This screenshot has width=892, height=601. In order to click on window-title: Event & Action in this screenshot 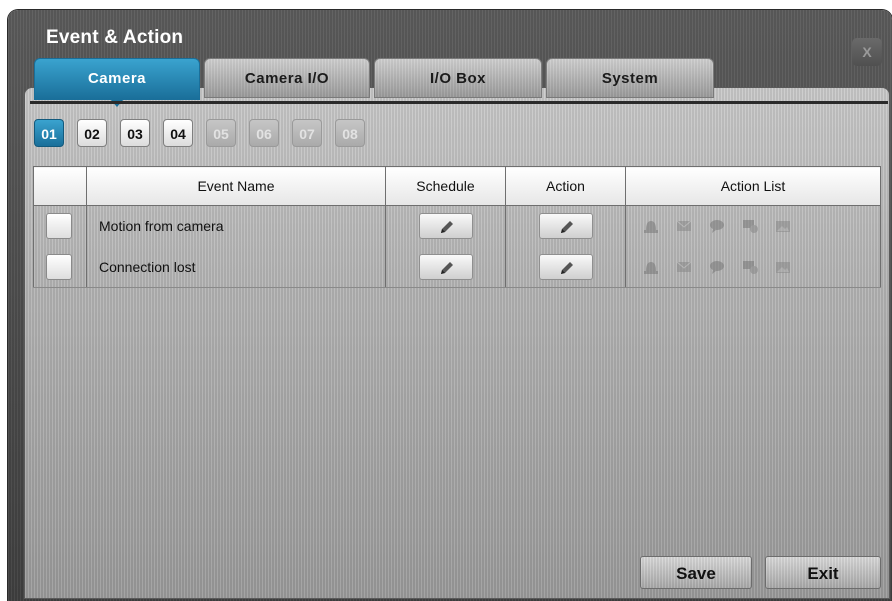, I will do `click(115, 37)`.